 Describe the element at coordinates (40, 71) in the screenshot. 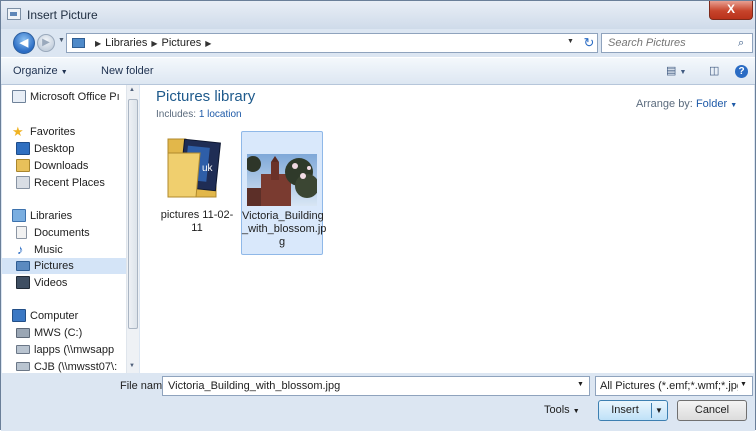

I see `organize-button: Organize ▼` at that location.